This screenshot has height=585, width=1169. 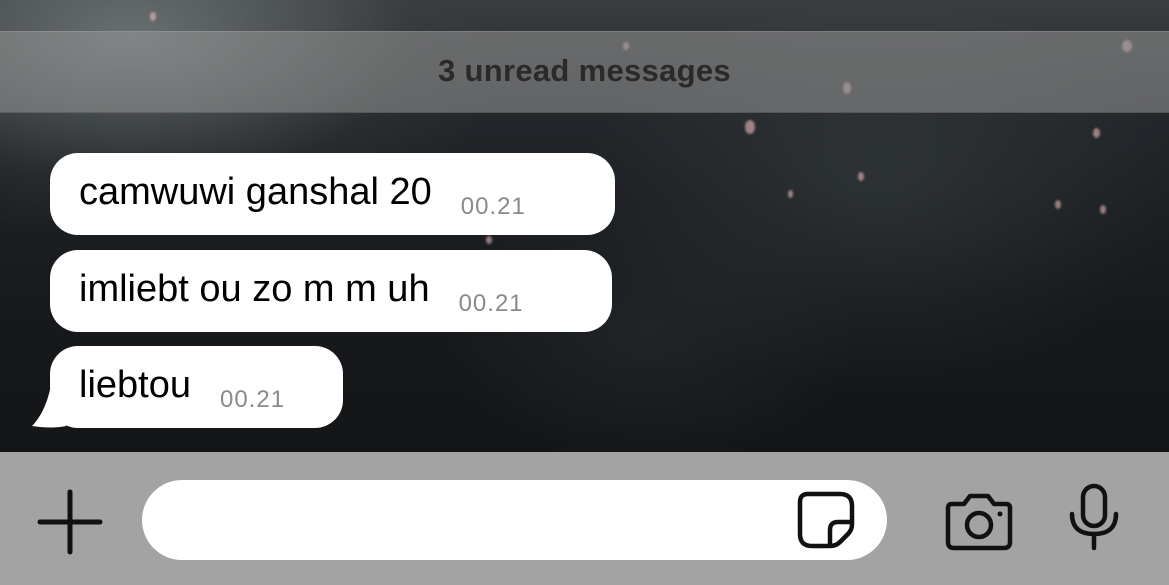 I want to click on sticker-icon, so click(x=826, y=520).